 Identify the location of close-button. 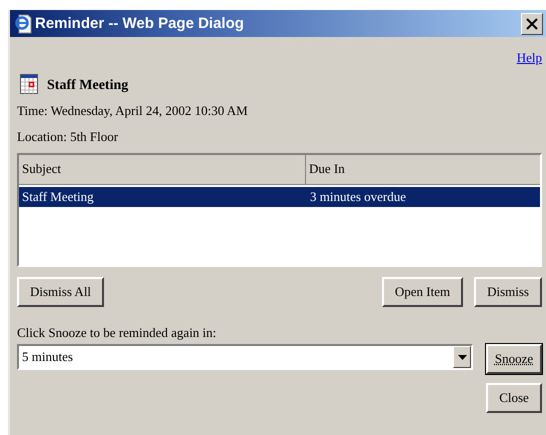
(532, 23).